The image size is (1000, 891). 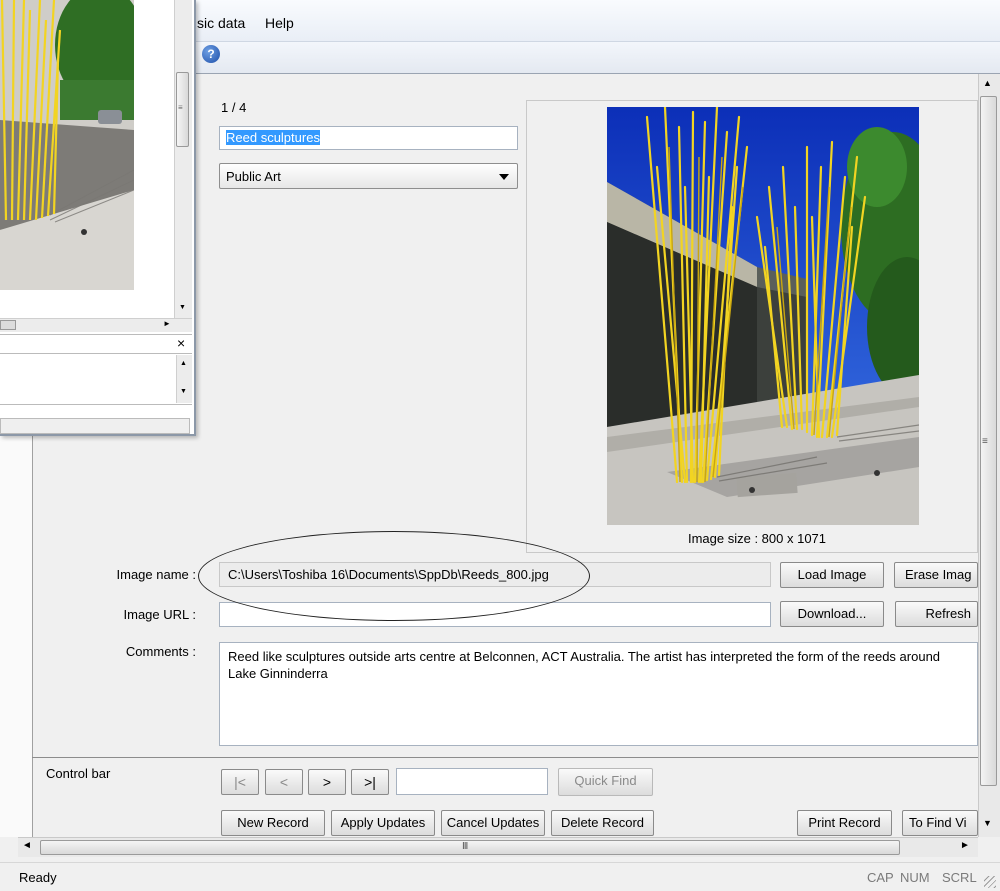 What do you see at coordinates (67, 145) in the screenshot?
I see `overlapping-window-image` at bounding box center [67, 145].